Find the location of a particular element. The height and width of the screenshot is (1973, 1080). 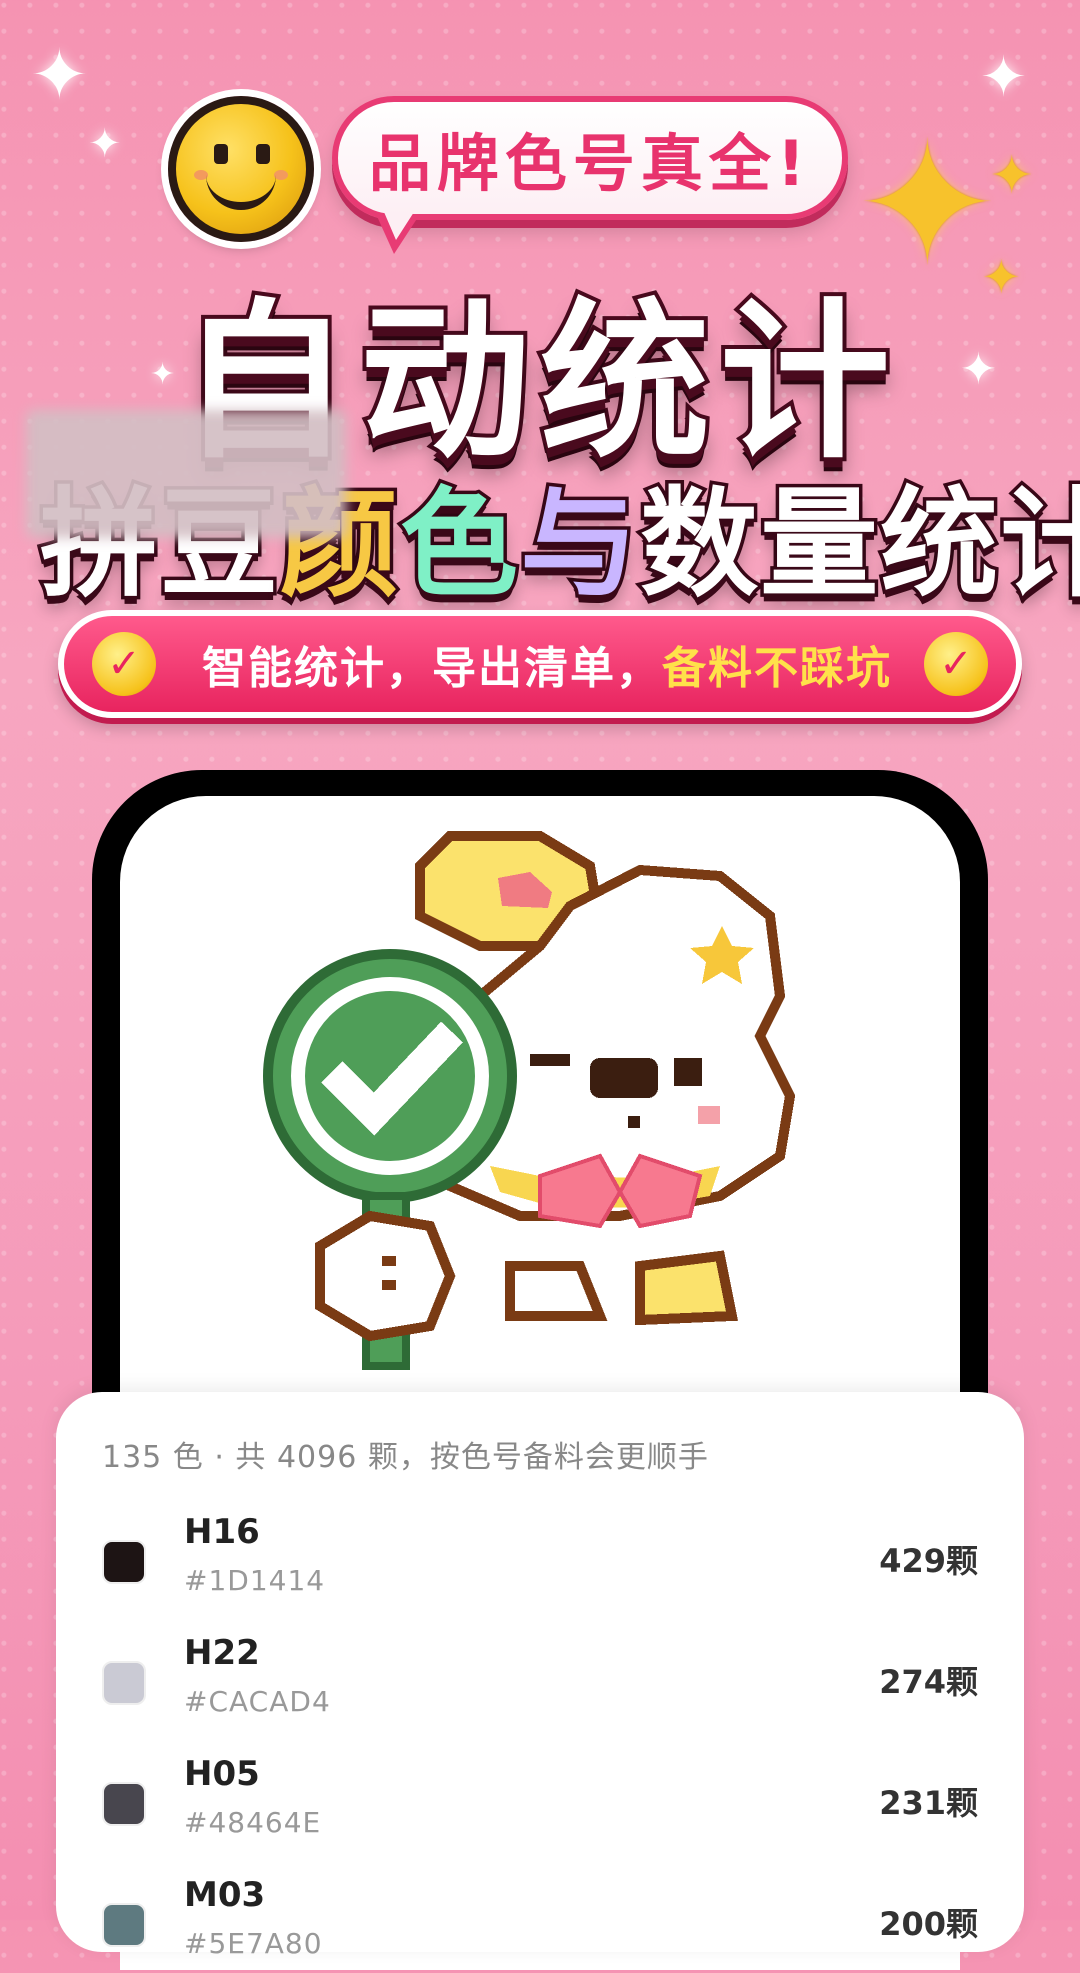

color-code: H05 is located at coordinates (222, 1774).